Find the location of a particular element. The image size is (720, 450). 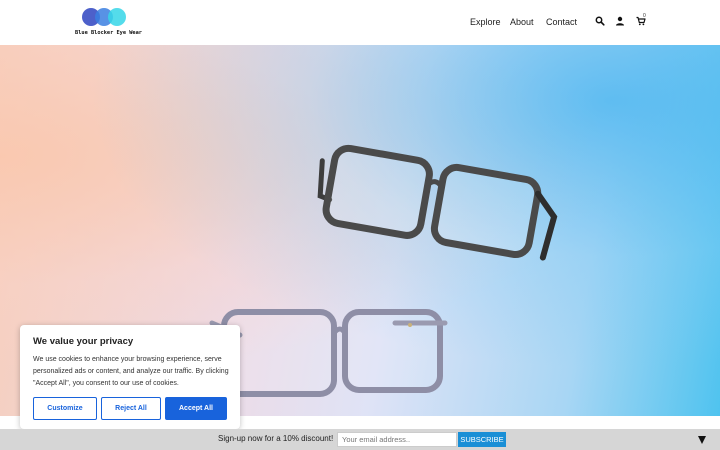

accept-all-button: Accept All is located at coordinates (196, 408).